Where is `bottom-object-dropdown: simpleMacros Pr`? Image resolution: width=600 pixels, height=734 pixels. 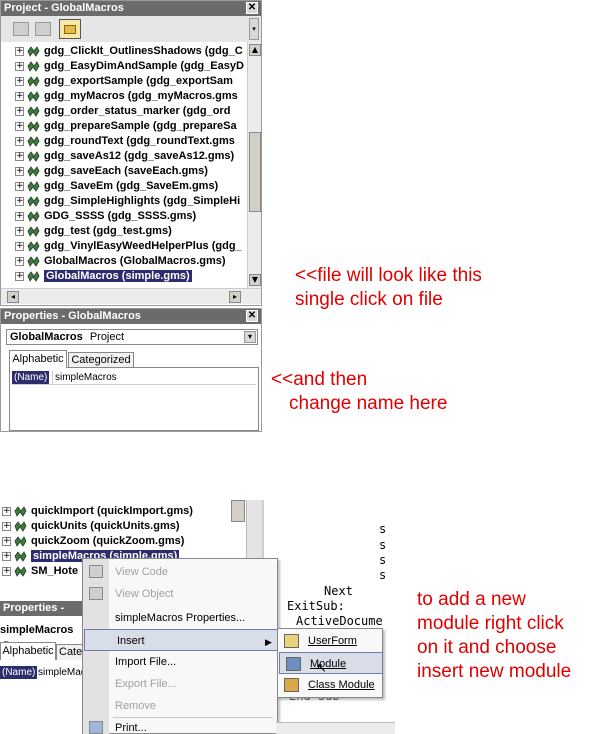
bottom-object-dropdown: simpleMacros Pr is located at coordinates (45, 637).